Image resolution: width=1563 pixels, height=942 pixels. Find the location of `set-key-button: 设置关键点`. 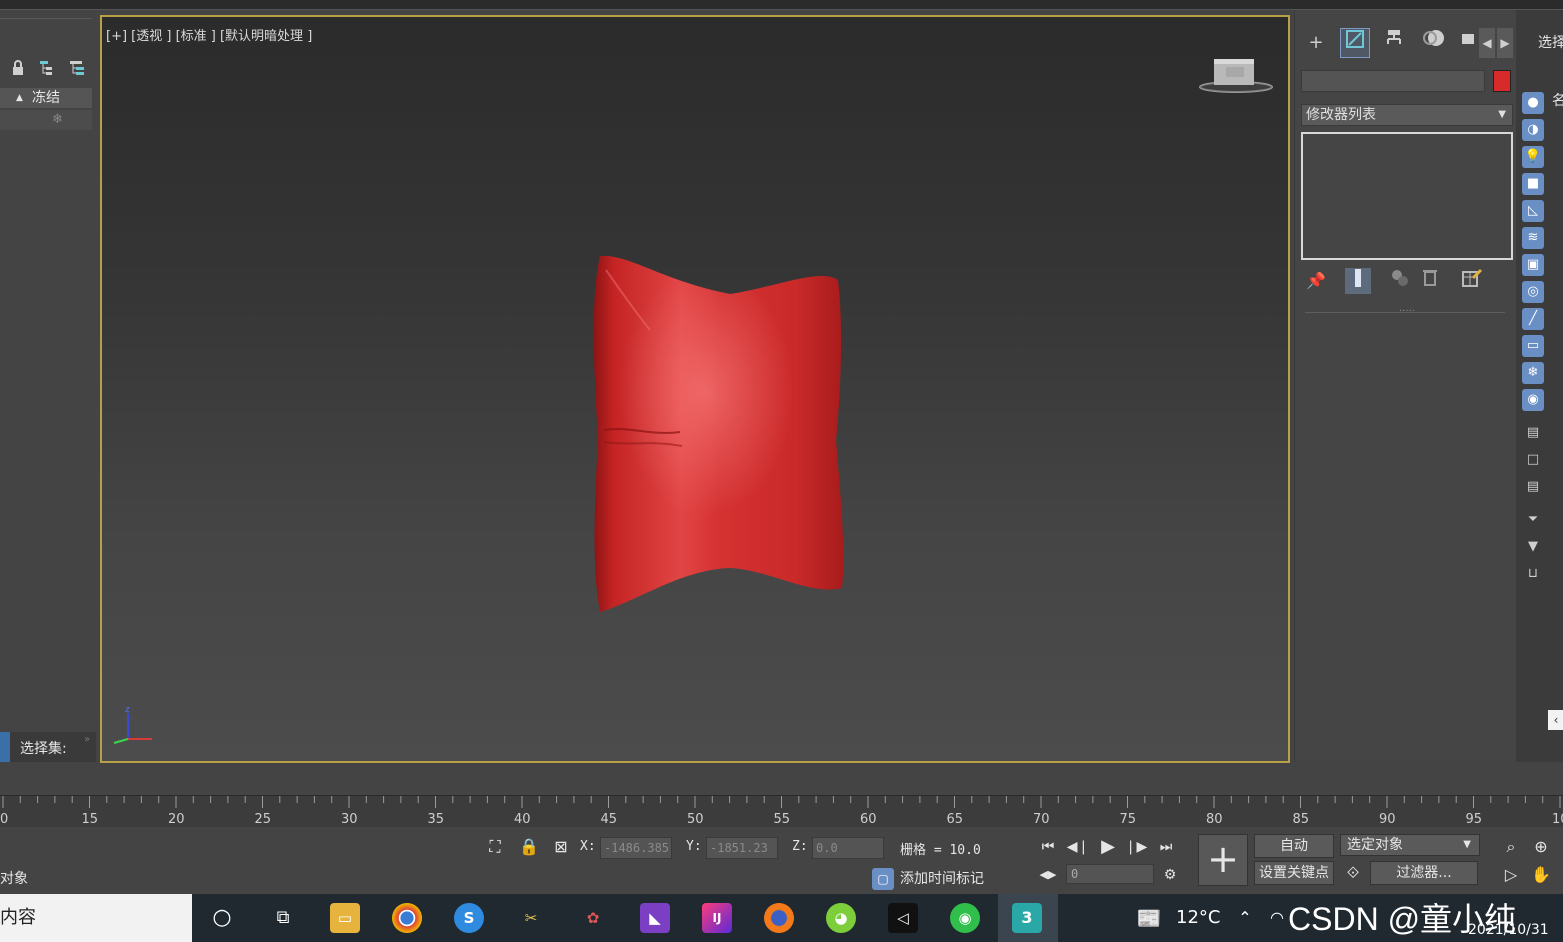

set-key-button: 设置关键点 is located at coordinates (1294, 873).